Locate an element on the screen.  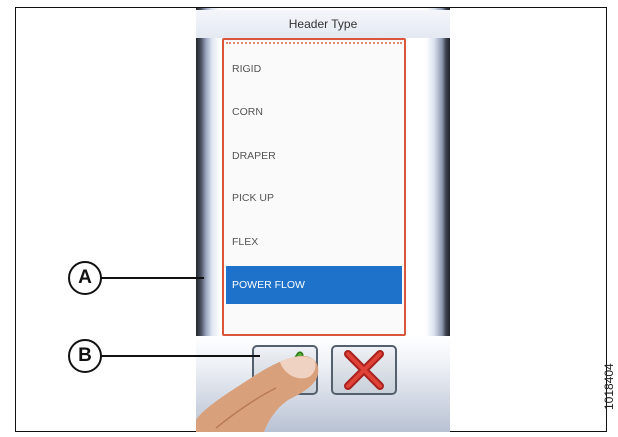
list-item-pick-up: PICK UP is located at coordinates (316, 198).